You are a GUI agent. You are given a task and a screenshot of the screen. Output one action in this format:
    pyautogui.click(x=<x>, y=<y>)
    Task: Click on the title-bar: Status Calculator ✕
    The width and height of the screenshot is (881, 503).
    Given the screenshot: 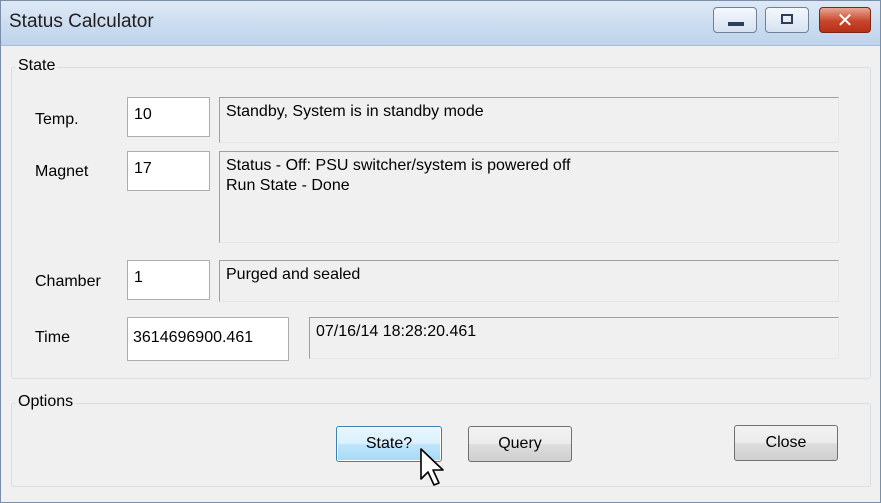 What is the action you would take?
    pyautogui.click(x=440, y=23)
    